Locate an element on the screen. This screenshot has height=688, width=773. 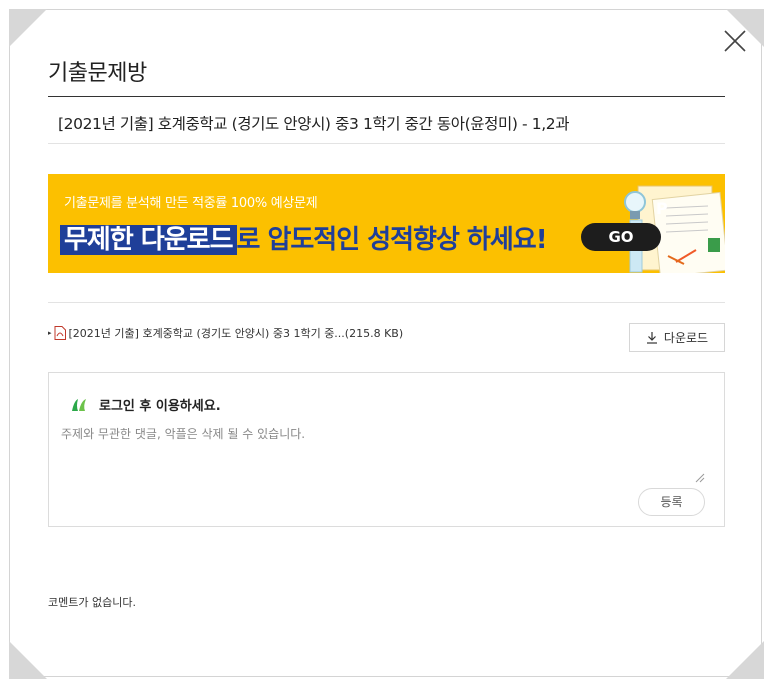
banner-subtitle: 기출문제를 분석해 만든 적중률 100% 예상문제 is located at coordinates (191, 203).